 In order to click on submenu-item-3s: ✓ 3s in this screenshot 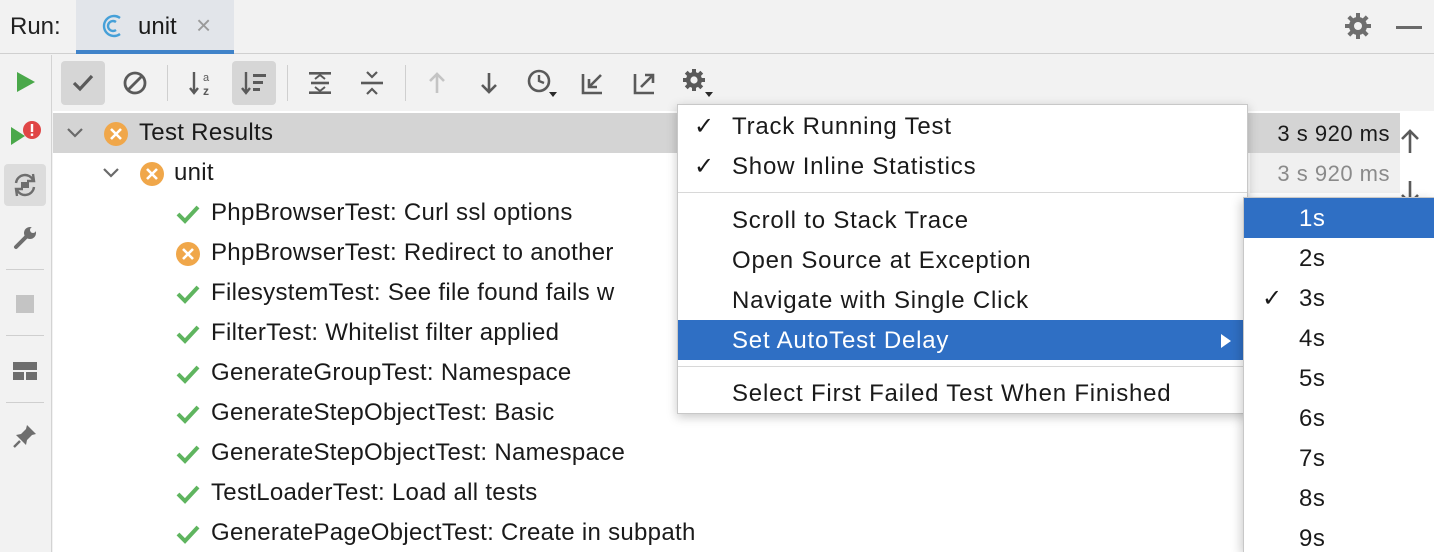, I will do `click(1339, 298)`.